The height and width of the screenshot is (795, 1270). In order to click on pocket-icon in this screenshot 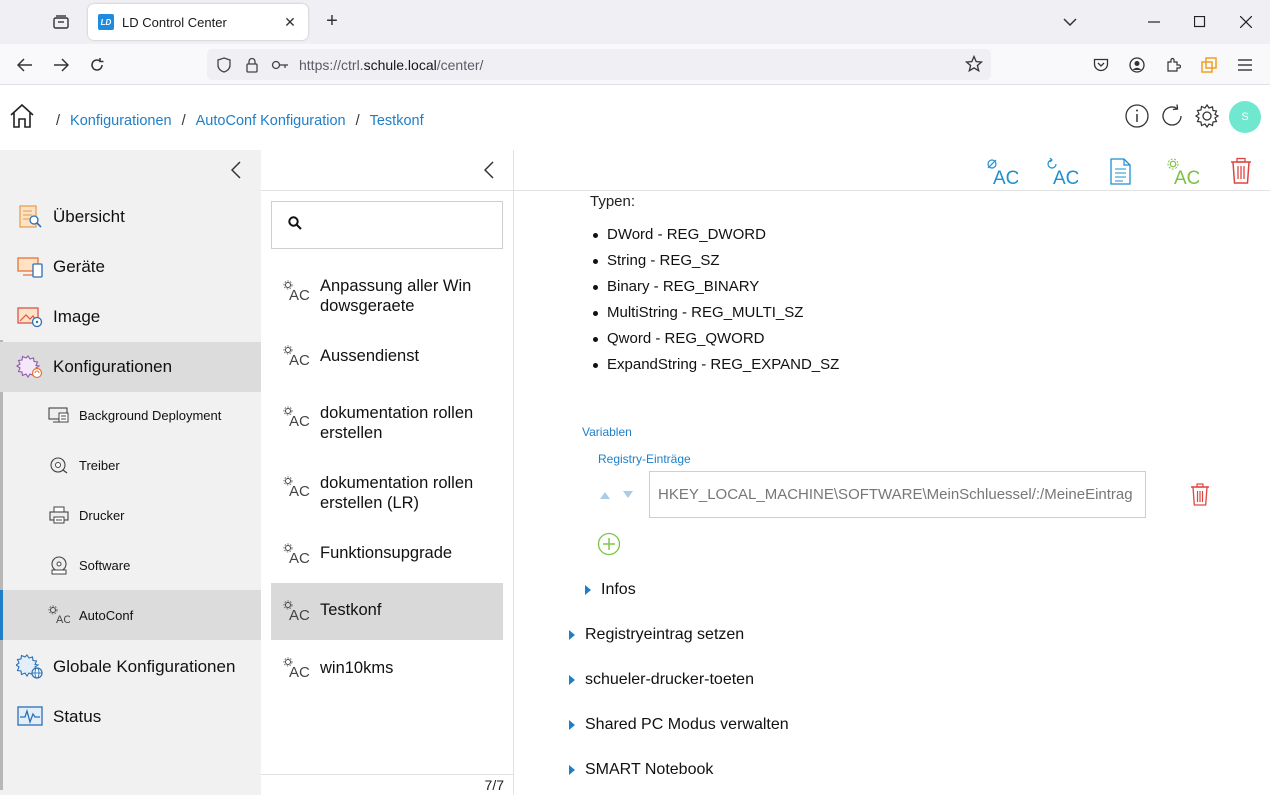, I will do `click(1101, 65)`.